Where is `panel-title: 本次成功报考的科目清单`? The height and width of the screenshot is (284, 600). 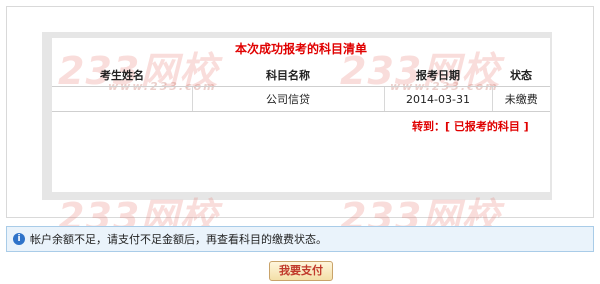
panel-title: 本次成功报考的科目清单 is located at coordinates (300, 49).